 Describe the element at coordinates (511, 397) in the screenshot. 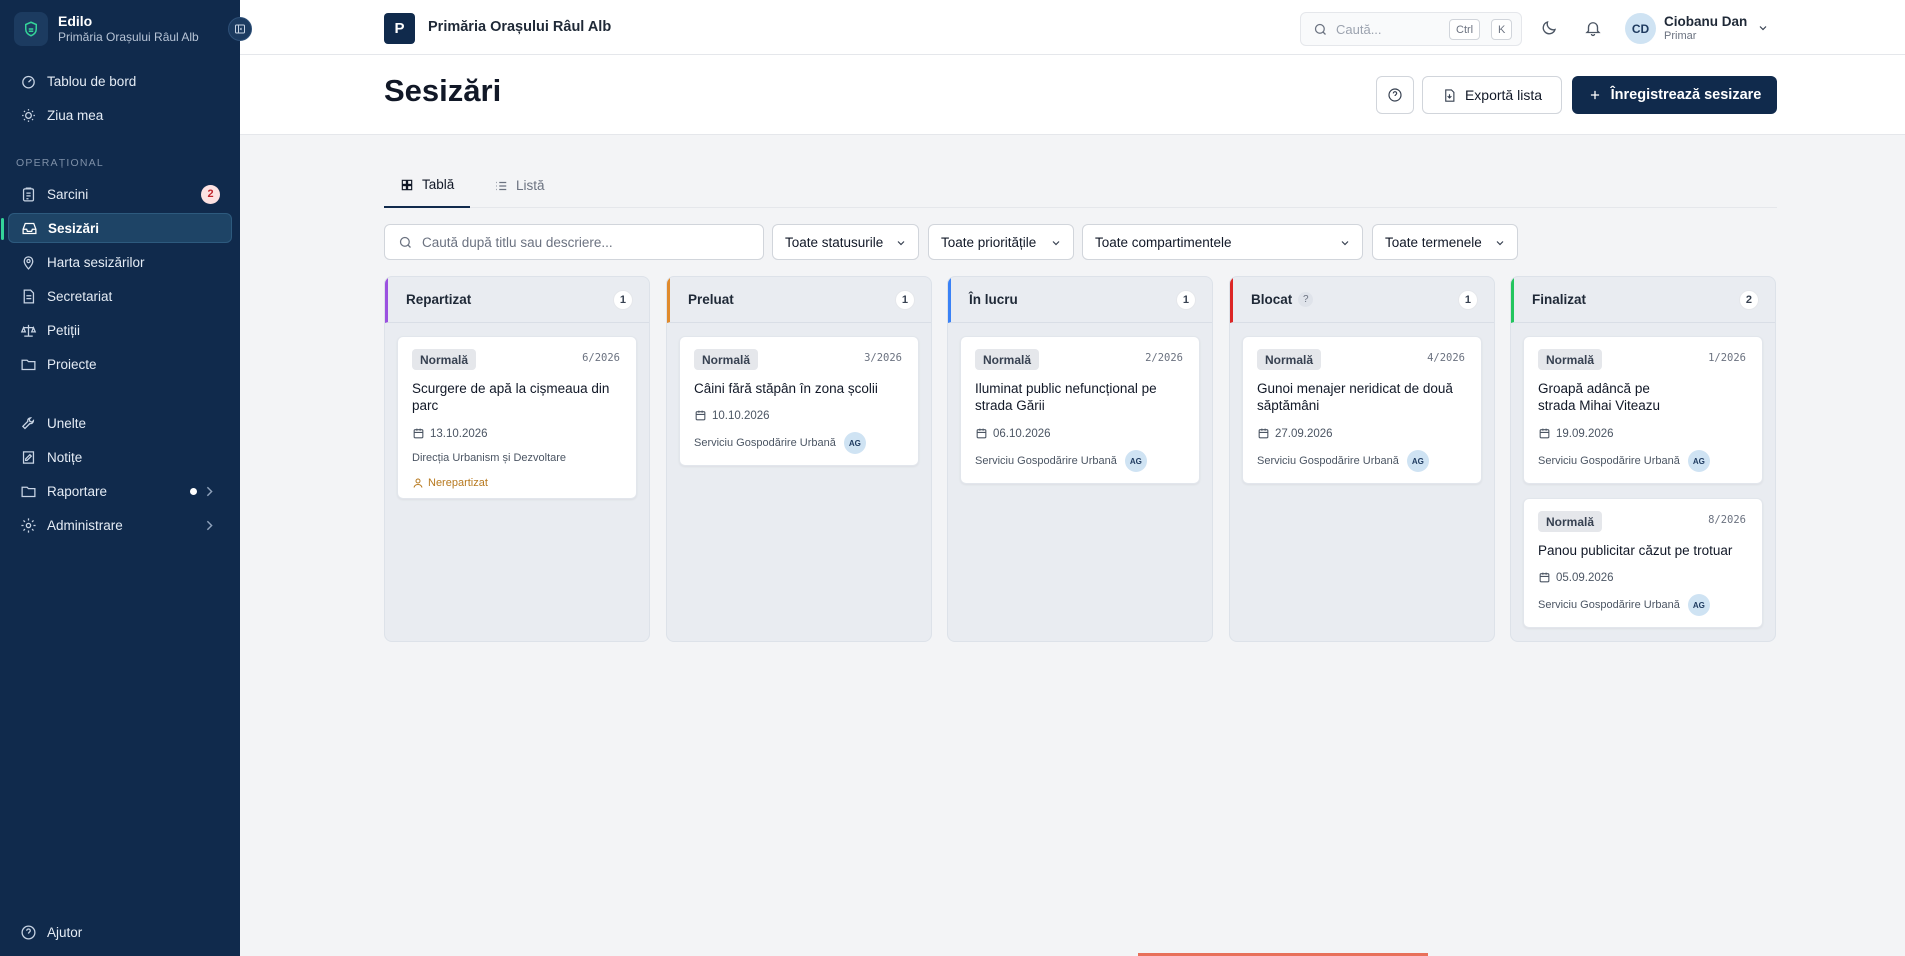

I see `card-title: Scurgere de apă la cișmeaua din parc` at that location.